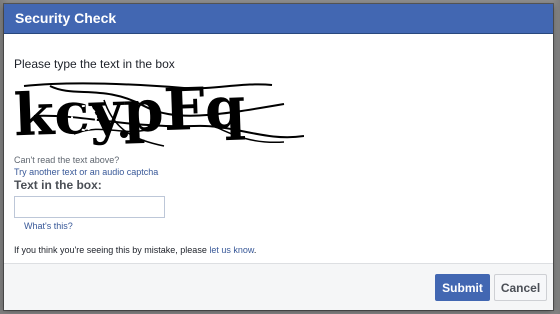 This screenshot has width=560, height=314. I want to click on dialog-title: Security Check, so click(278, 19).